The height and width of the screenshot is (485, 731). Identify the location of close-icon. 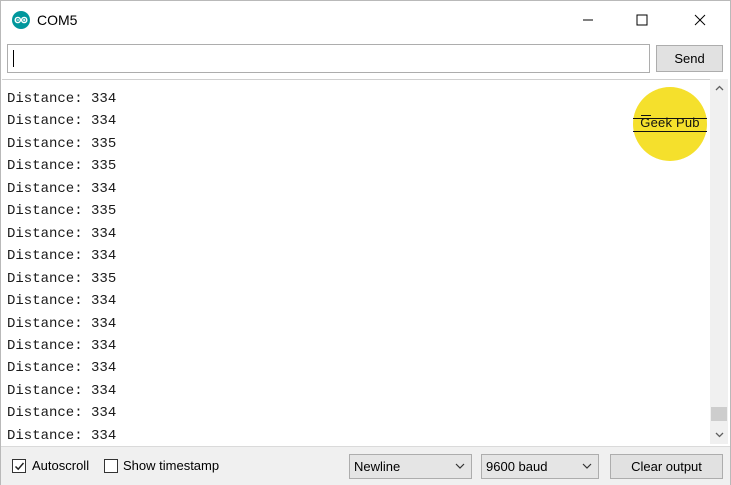
(700, 20).